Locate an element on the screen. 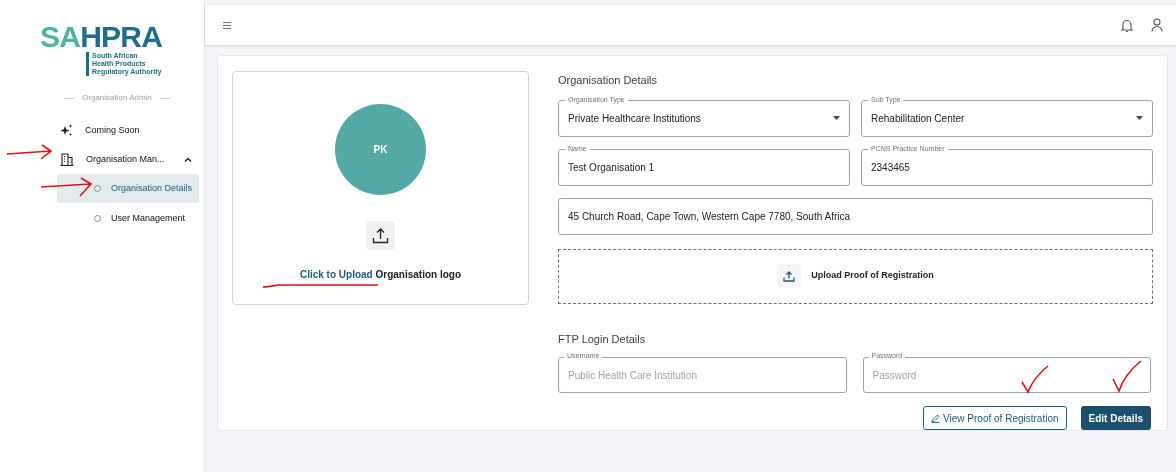 Image resolution: width=1176 pixels, height=472 pixels. input-field: Public Health Care Institution is located at coordinates (702, 375).